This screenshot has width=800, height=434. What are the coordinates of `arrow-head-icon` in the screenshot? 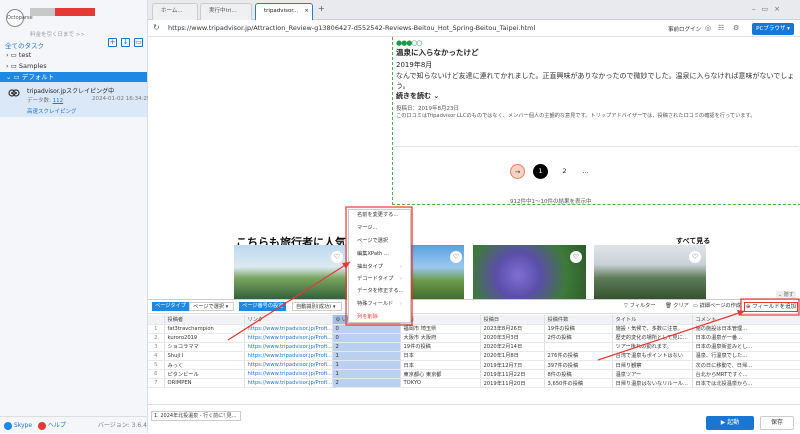 It's located at (346, 265).